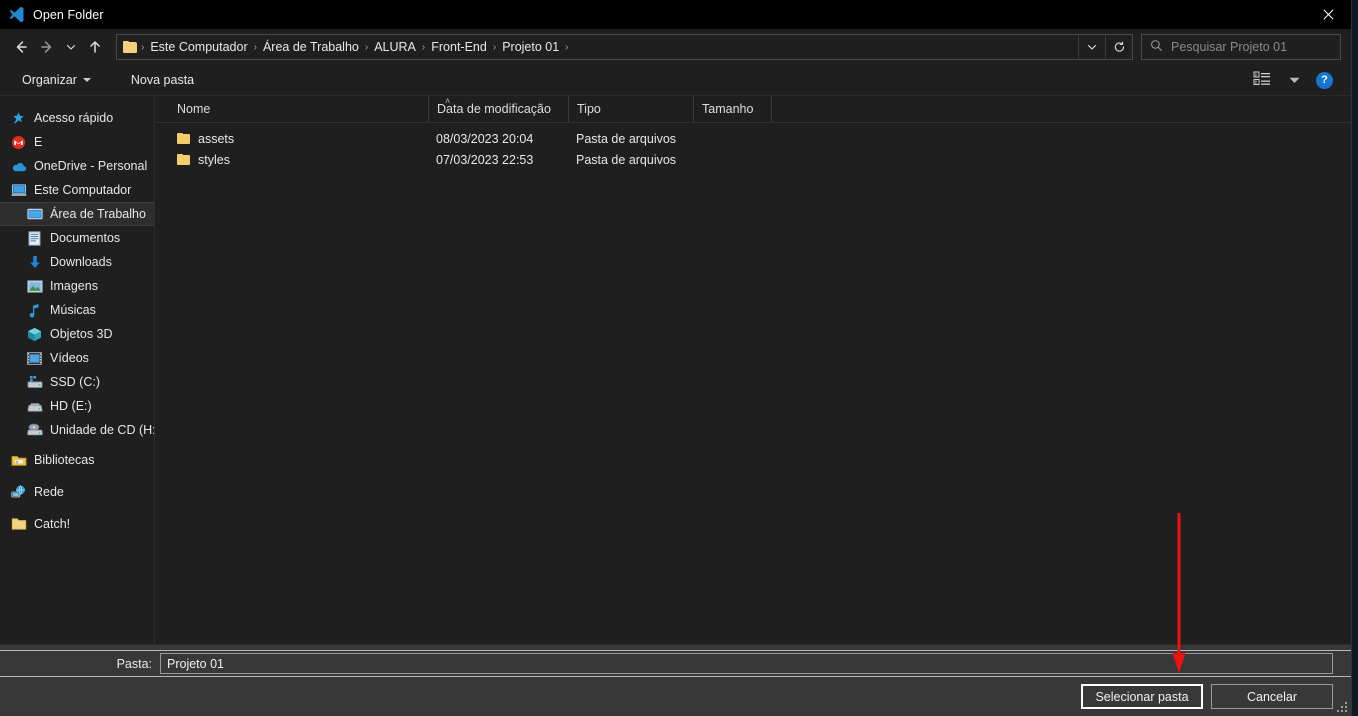 Image resolution: width=1358 pixels, height=716 pixels. I want to click on file-name-cell: assets, so click(291, 139).